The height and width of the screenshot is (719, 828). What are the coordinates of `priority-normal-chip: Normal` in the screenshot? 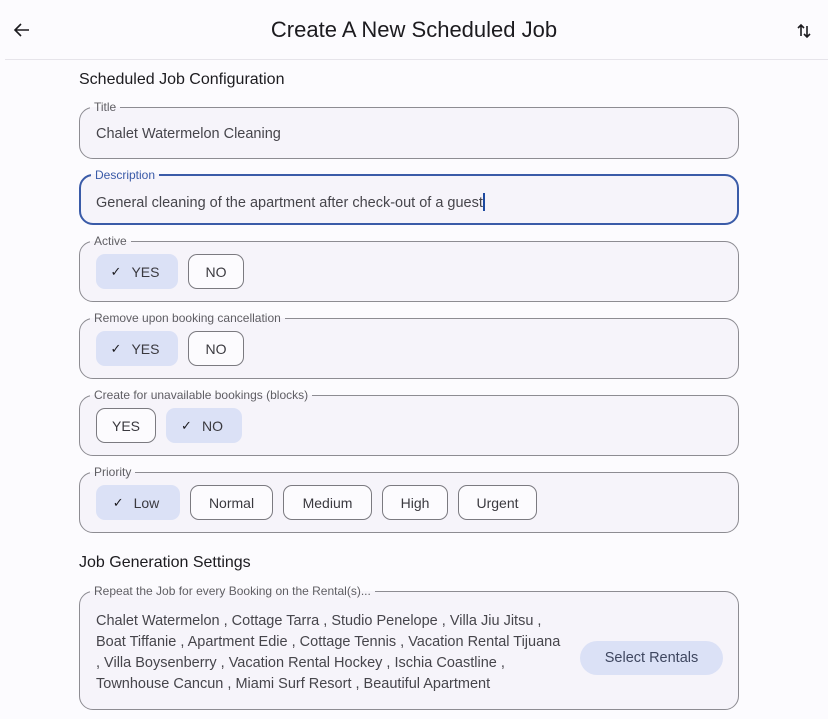 It's located at (231, 502).